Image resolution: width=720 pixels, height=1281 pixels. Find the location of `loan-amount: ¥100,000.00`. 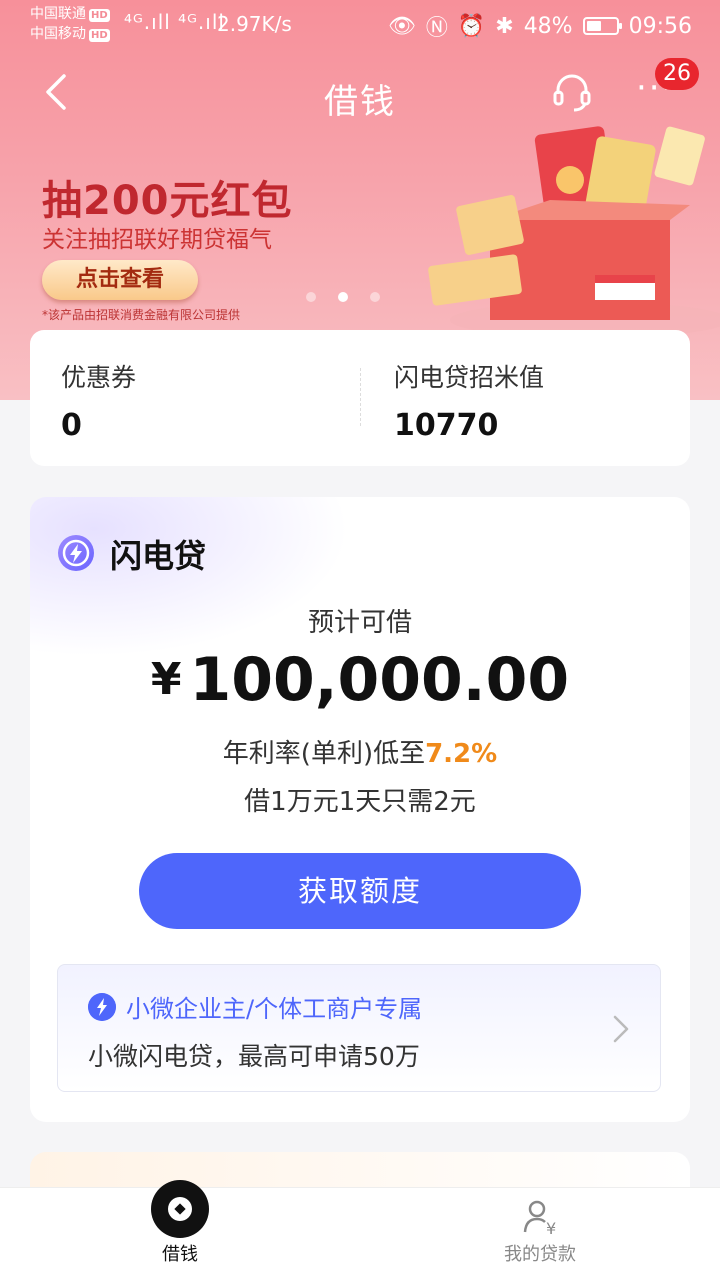

loan-amount: ¥100,000.00 is located at coordinates (360, 680).